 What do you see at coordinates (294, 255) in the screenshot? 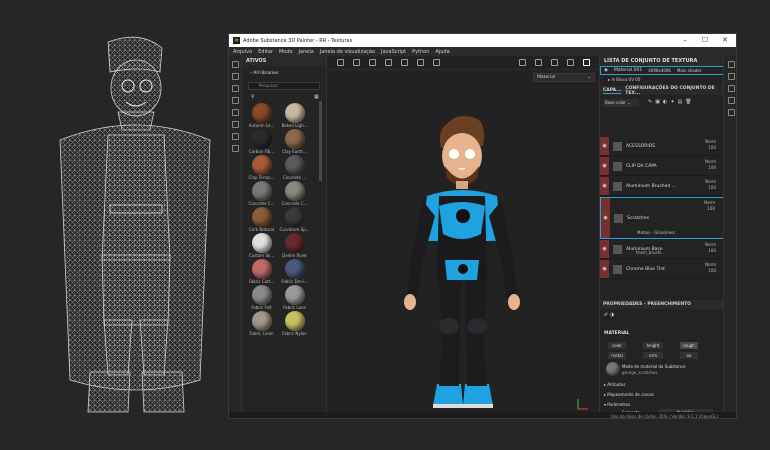
I see `asset-label: Denim Rivet` at bounding box center [294, 255].